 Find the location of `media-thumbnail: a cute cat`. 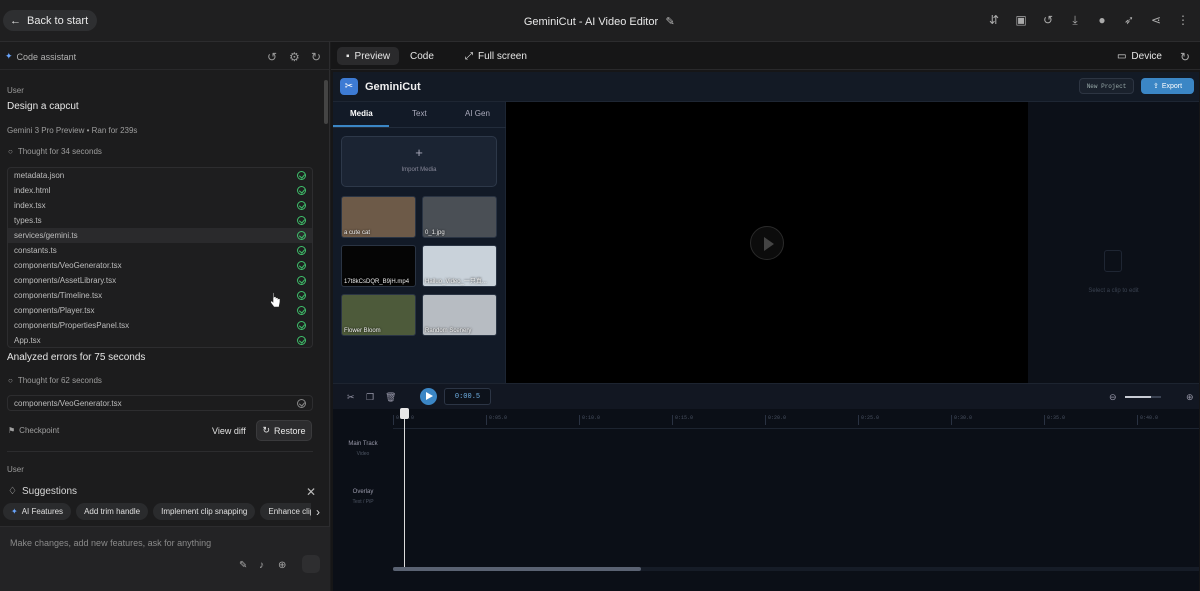

media-thumbnail: a cute cat is located at coordinates (378, 217).